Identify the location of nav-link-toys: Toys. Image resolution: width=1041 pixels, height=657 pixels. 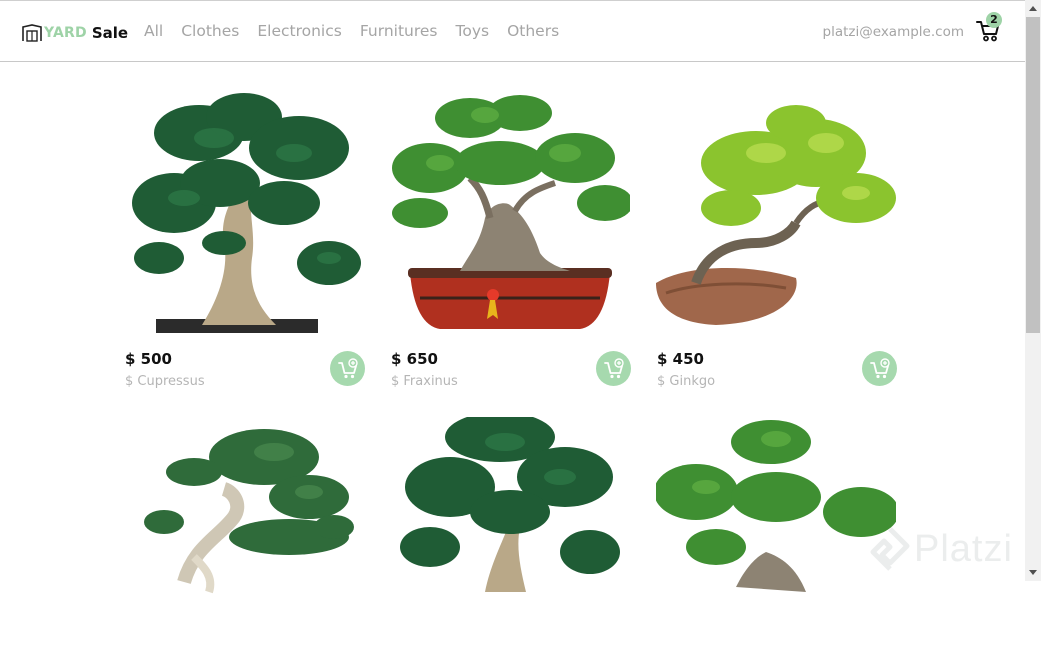
(473, 31).